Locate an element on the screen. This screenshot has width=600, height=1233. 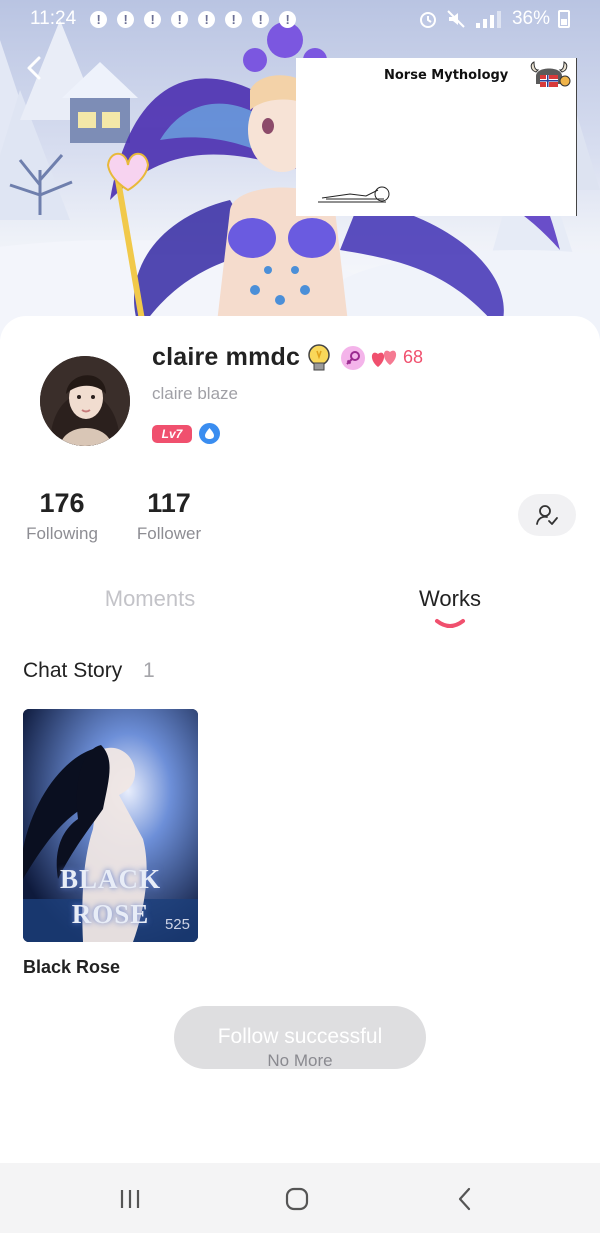
chevron-left-icon is located at coordinates (34, 68).